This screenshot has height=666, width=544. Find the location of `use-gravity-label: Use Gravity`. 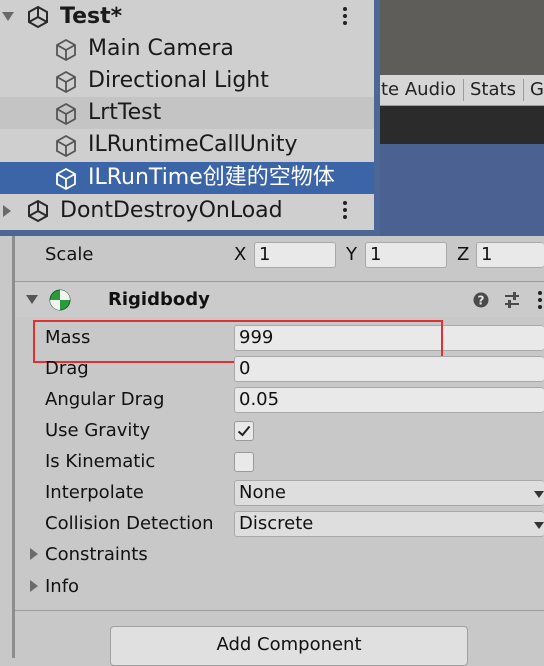

use-gravity-label: Use Gravity is located at coordinates (98, 430).